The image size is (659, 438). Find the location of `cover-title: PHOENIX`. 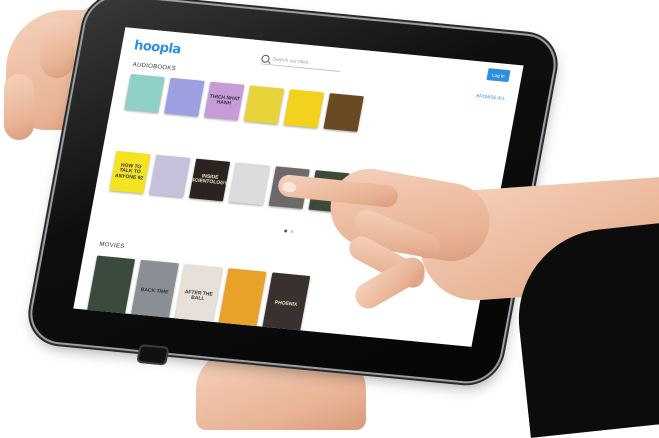

cover-title: PHOENIX is located at coordinates (286, 304).